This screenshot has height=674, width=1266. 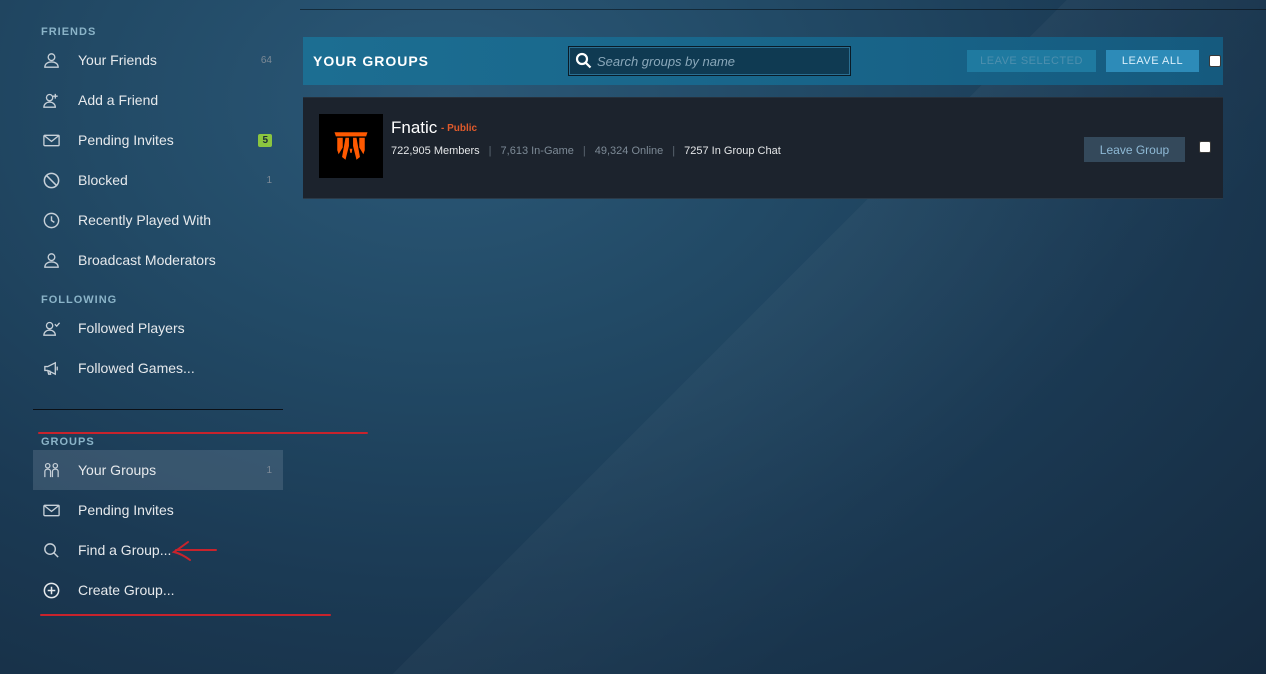 What do you see at coordinates (51, 470) in the screenshot?
I see `group-icon` at bounding box center [51, 470].